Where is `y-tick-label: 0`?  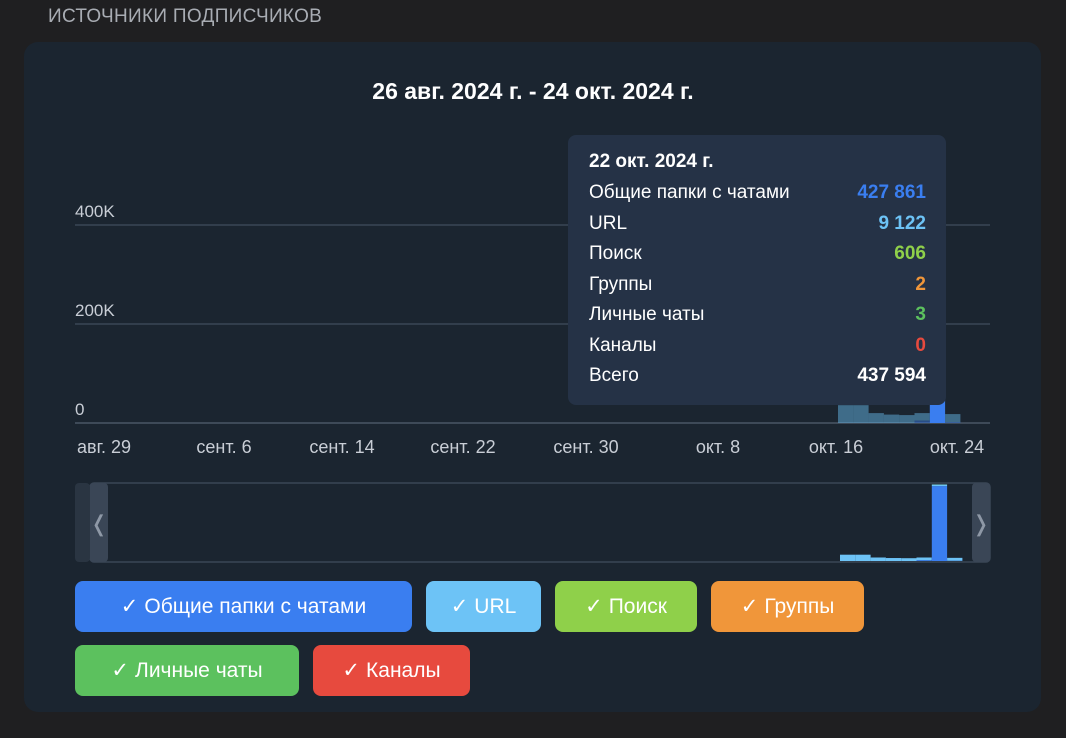
y-tick-label: 0 is located at coordinates (79, 409).